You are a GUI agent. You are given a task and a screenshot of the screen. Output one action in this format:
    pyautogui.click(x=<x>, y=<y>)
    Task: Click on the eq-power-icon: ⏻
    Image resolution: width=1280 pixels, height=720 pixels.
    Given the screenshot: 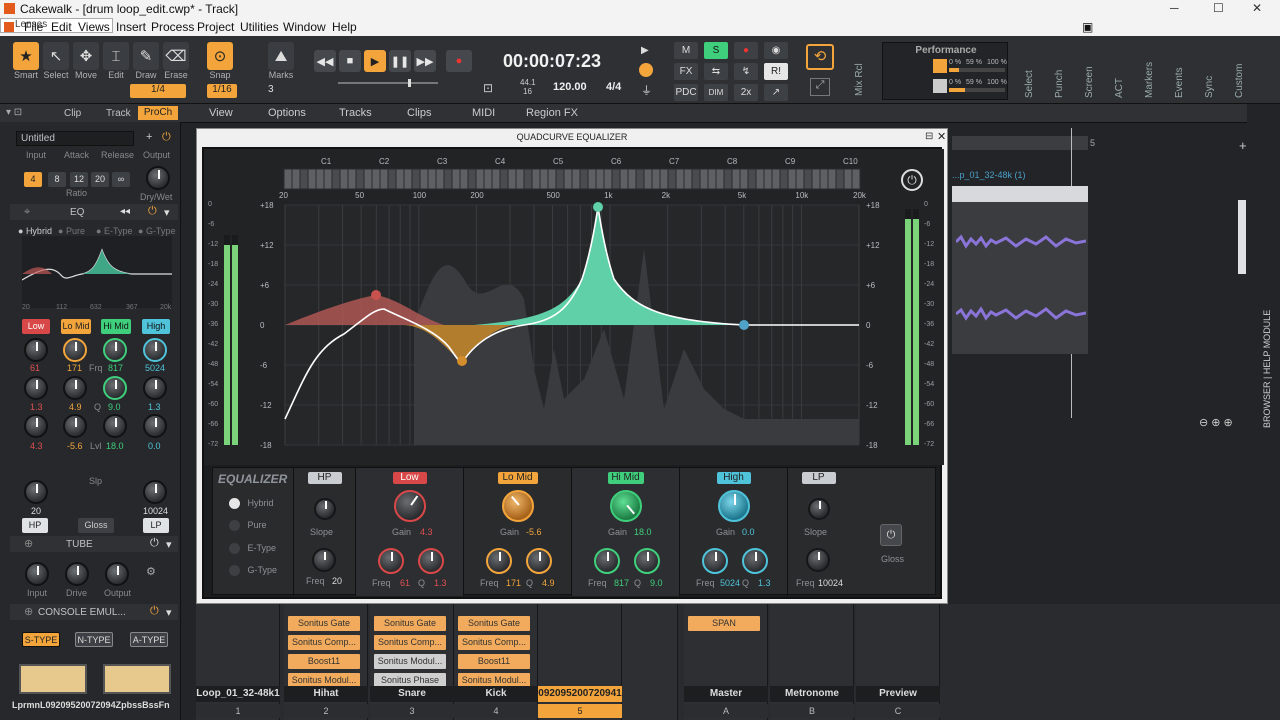 What is the action you would take?
    pyautogui.click(x=152, y=211)
    